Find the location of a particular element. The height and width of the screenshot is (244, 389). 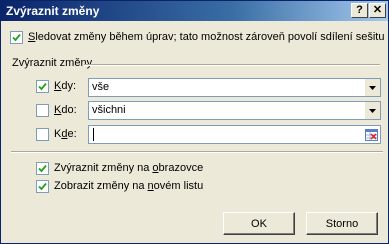

highlight-on-screen-checkbox is located at coordinates (42, 168).